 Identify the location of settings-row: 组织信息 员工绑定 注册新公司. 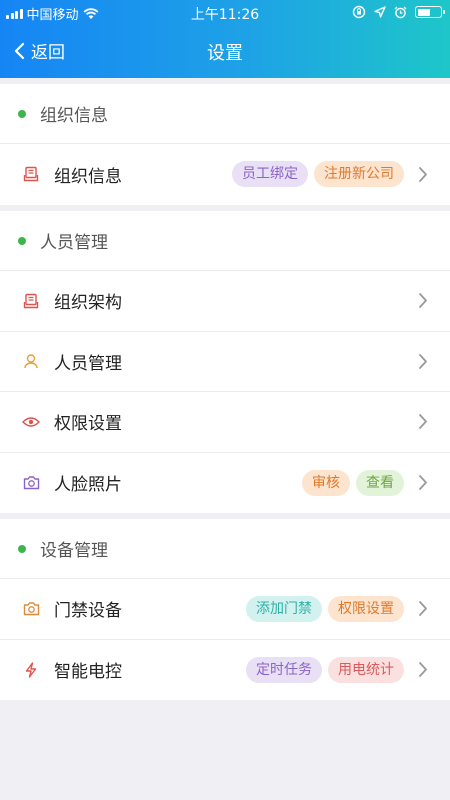
(225, 174).